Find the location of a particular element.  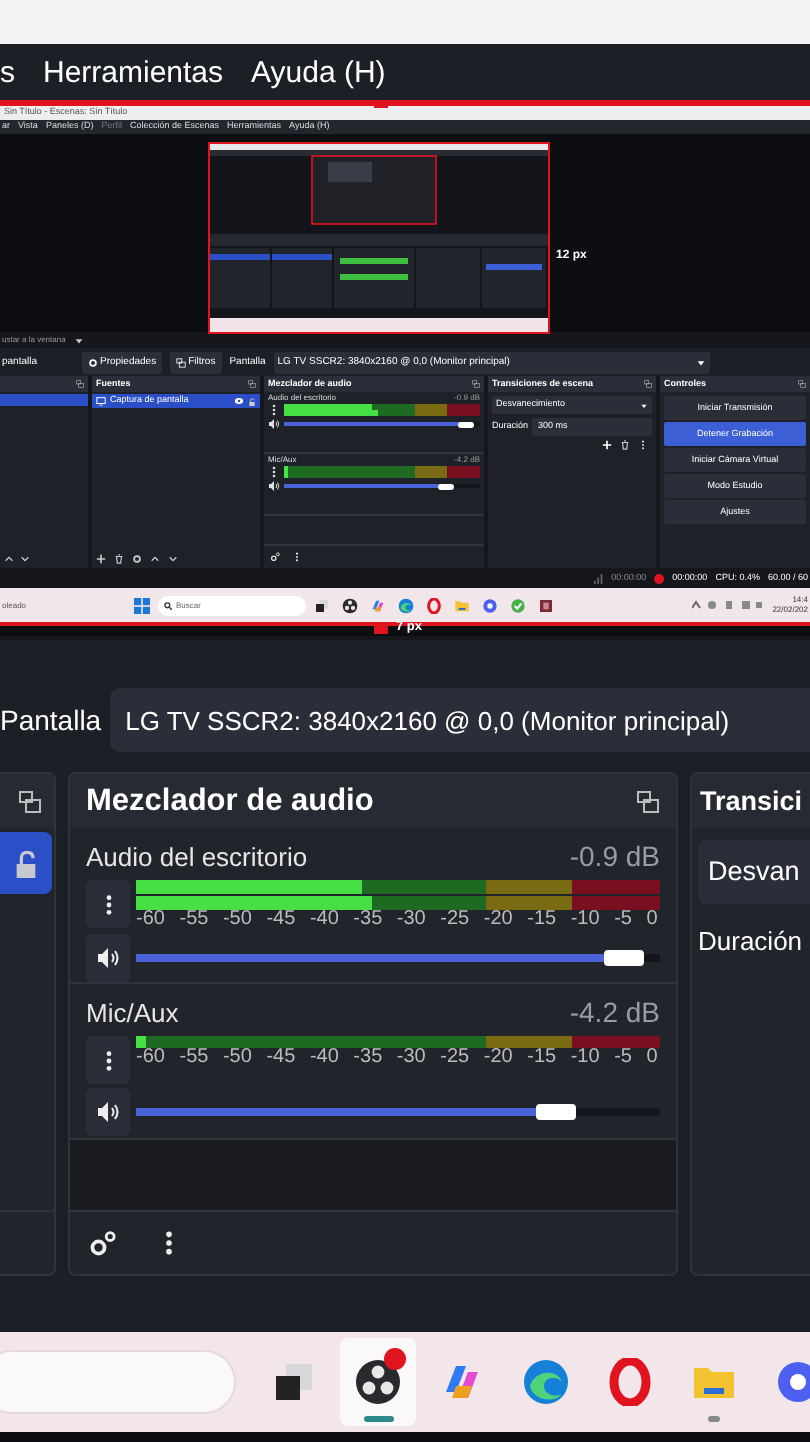

duration-label: Duración is located at coordinates (751, 941).